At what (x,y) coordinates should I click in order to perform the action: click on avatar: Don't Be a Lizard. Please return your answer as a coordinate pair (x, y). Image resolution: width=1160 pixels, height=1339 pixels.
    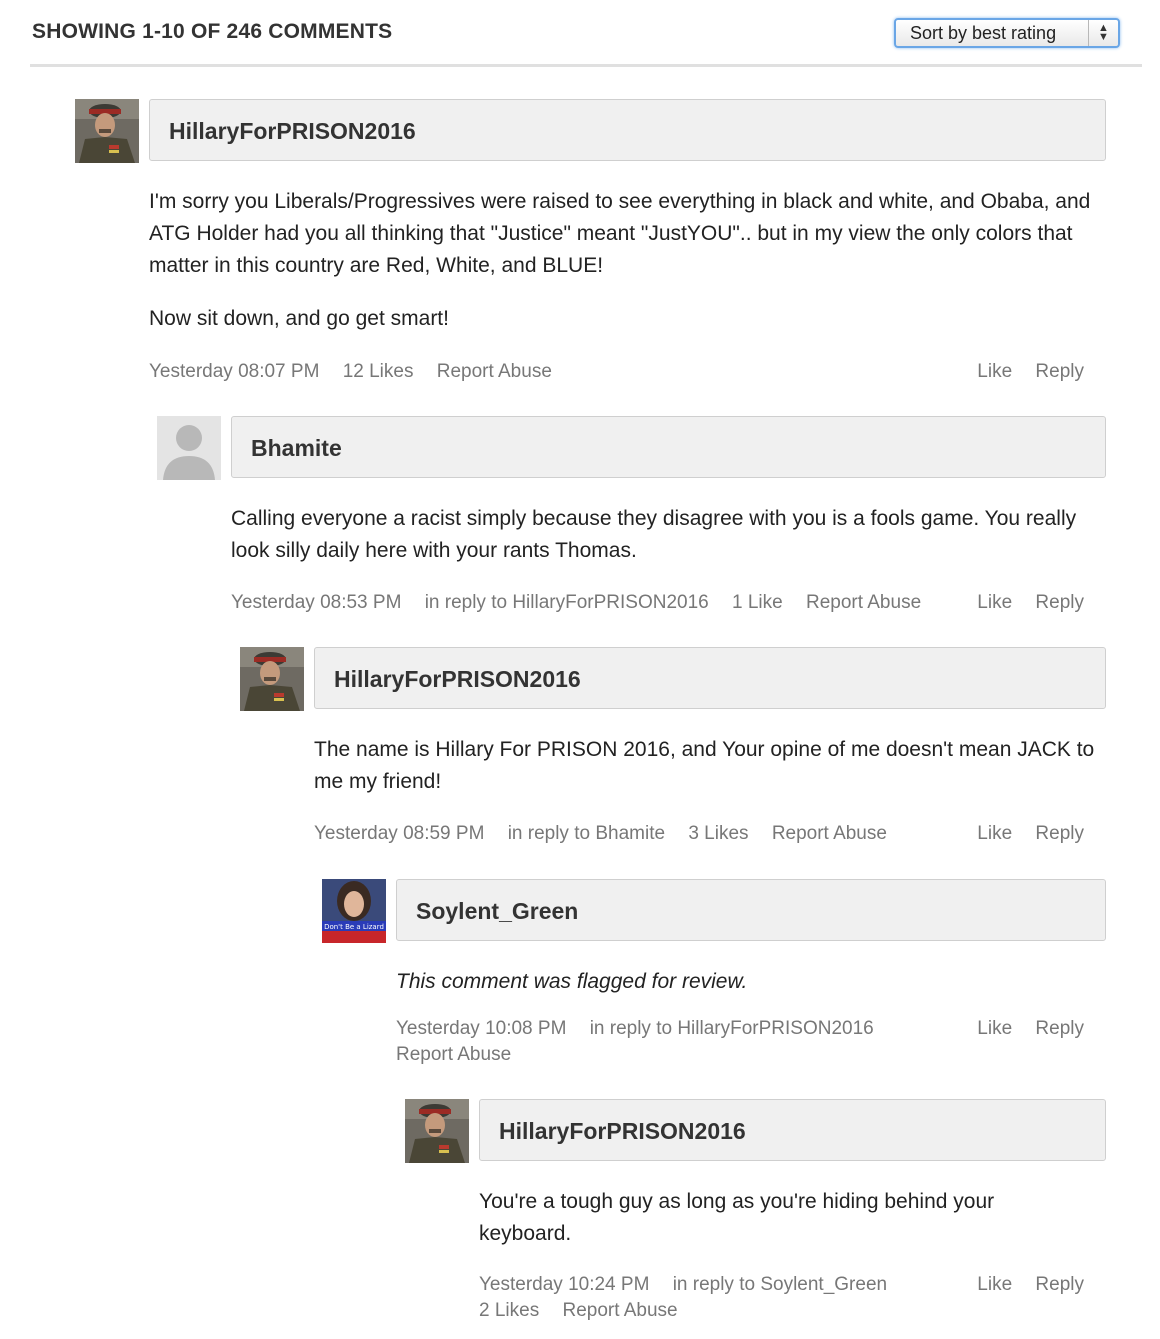
    Looking at the image, I should click on (354, 911).